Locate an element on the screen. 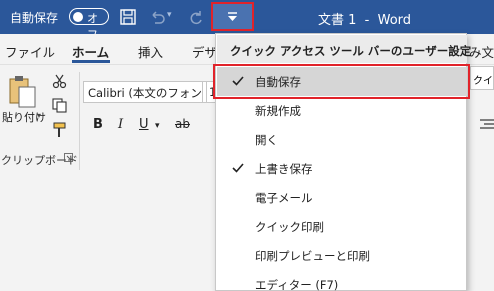 This screenshot has width=494, height=291. autosave-toggle: オフ is located at coordinates (89, 24).